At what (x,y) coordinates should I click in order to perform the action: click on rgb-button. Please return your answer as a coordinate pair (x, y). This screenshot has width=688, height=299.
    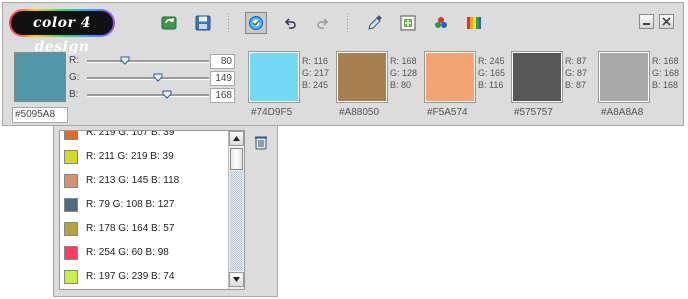
    Looking at the image, I should click on (441, 23).